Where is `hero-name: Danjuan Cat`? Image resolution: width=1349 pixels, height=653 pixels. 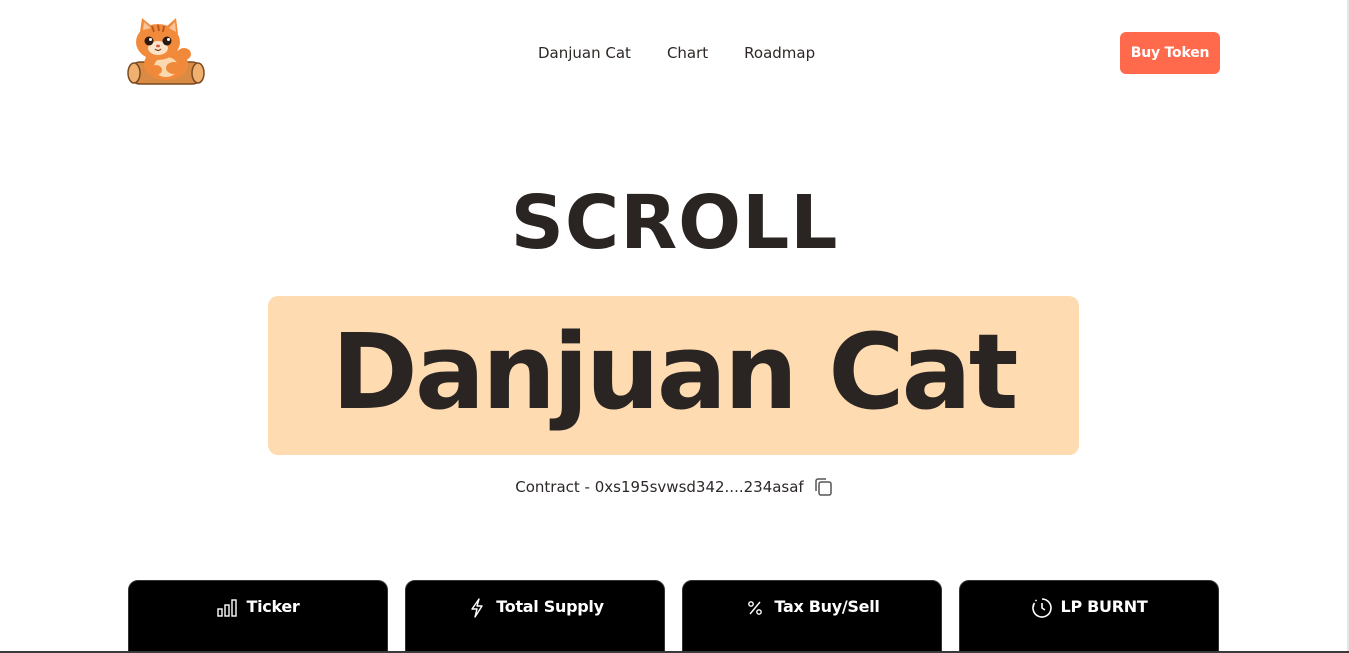
hero-name: Danjuan Cat is located at coordinates (675, 371).